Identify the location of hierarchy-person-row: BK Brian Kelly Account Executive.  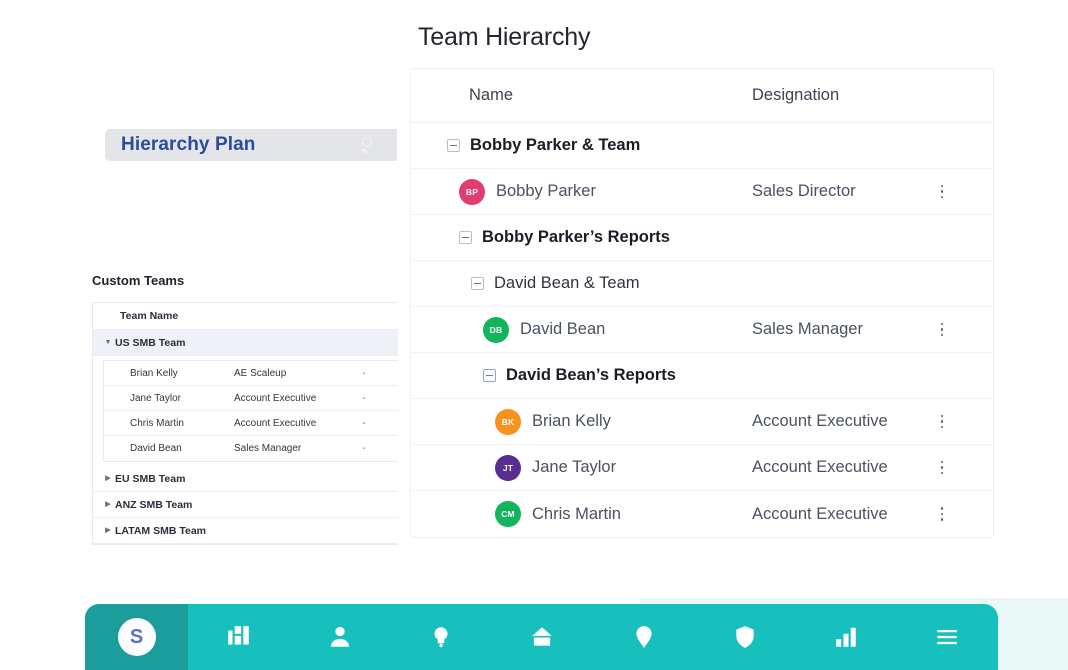
(702, 422).